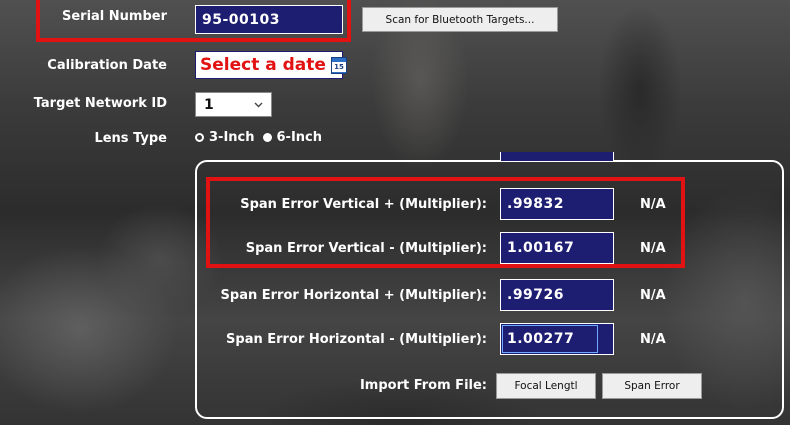 This screenshot has height=425, width=790. Describe the element at coordinates (130, 138) in the screenshot. I see `lens-type-label: Lens Type` at that location.